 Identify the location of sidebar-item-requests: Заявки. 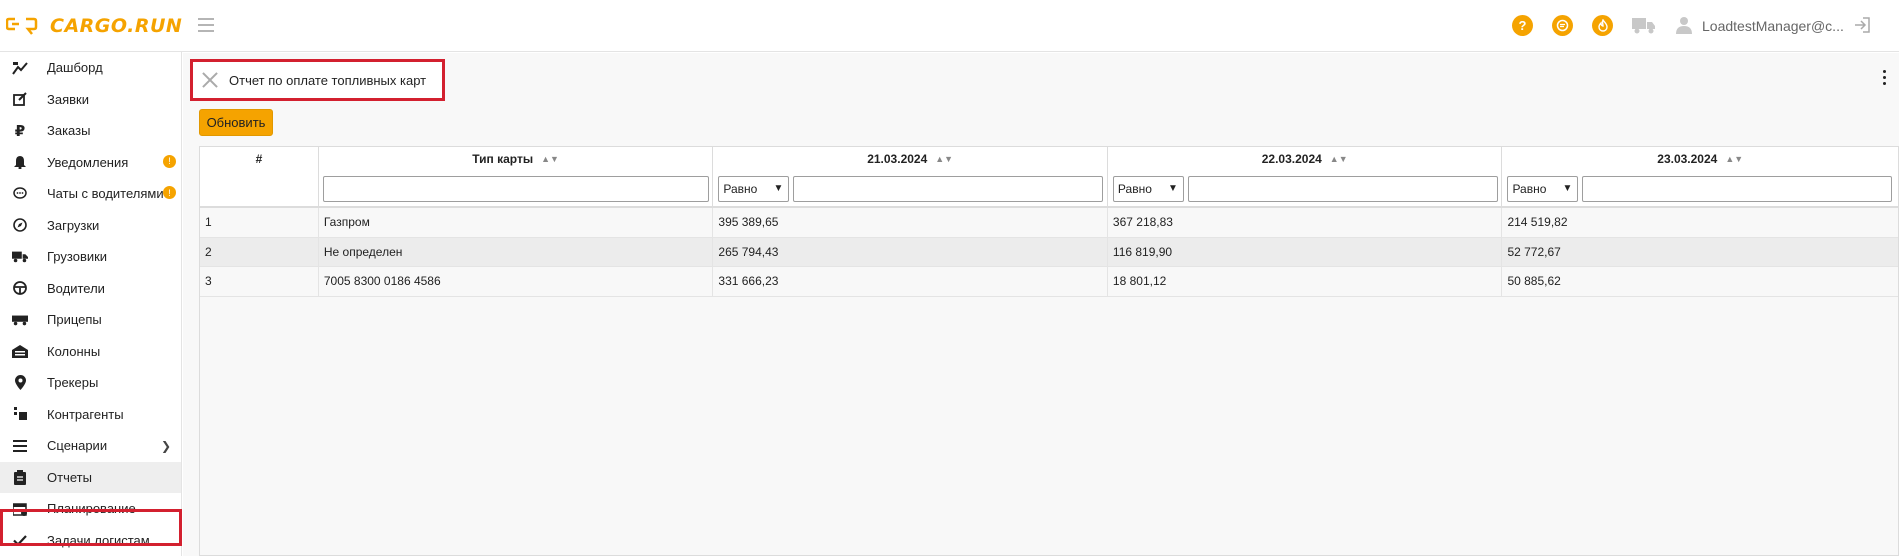
(90, 100).